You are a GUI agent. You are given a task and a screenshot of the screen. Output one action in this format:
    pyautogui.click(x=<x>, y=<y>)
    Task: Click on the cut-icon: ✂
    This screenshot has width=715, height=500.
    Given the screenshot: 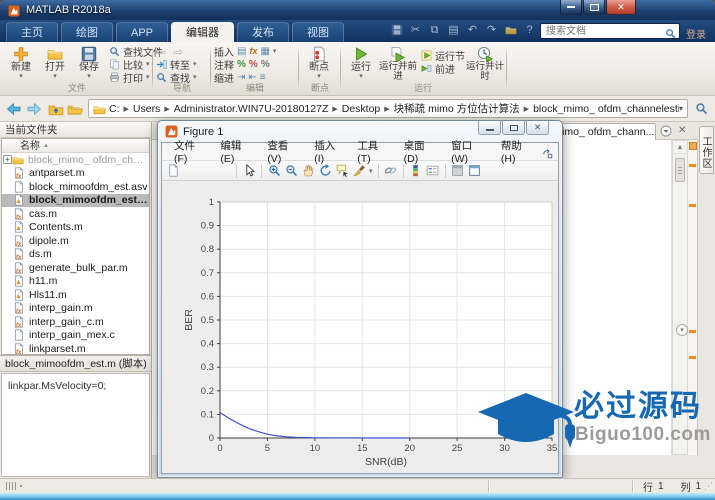 What is the action you would take?
    pyautogui.click(x=415, y=30)
    